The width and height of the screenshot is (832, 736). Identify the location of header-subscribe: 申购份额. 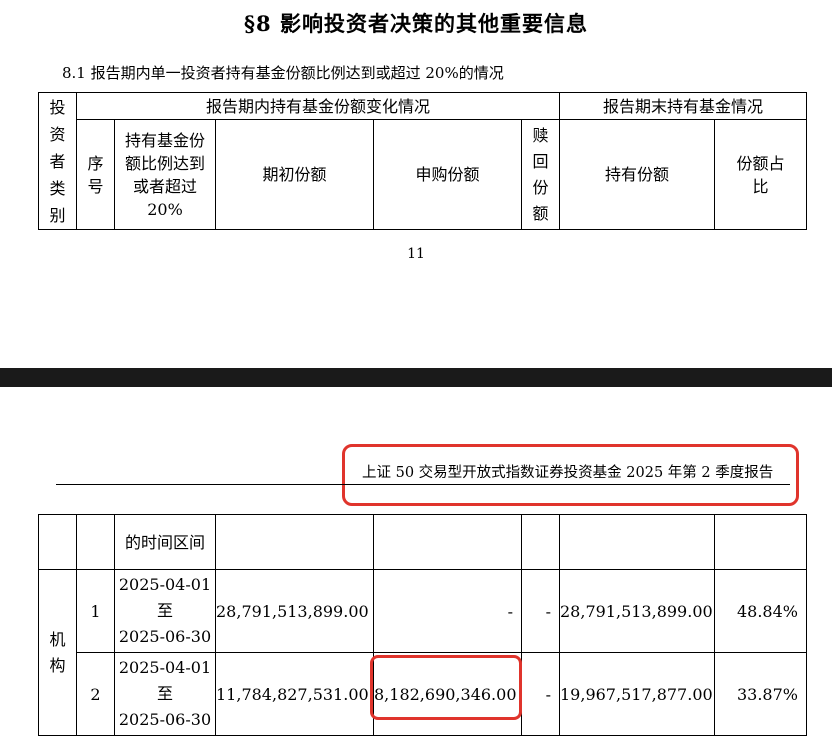
(447, 174).